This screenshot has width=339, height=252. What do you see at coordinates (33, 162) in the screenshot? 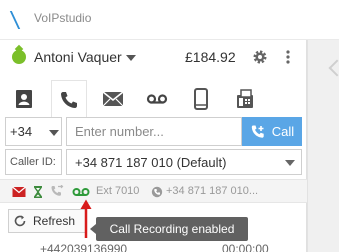
I see `caller-id-label: Caller ID:` at bounding box center [33, 162].